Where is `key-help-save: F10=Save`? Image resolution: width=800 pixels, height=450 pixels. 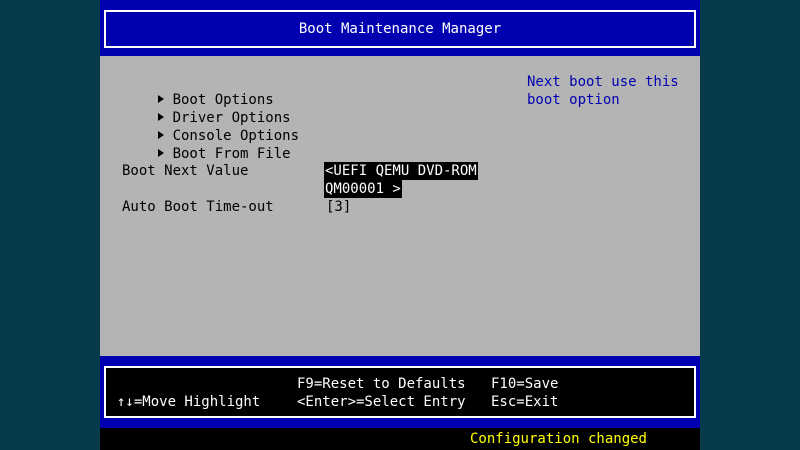
key-help-save: F10=Save is located at coordinates (525, 384).